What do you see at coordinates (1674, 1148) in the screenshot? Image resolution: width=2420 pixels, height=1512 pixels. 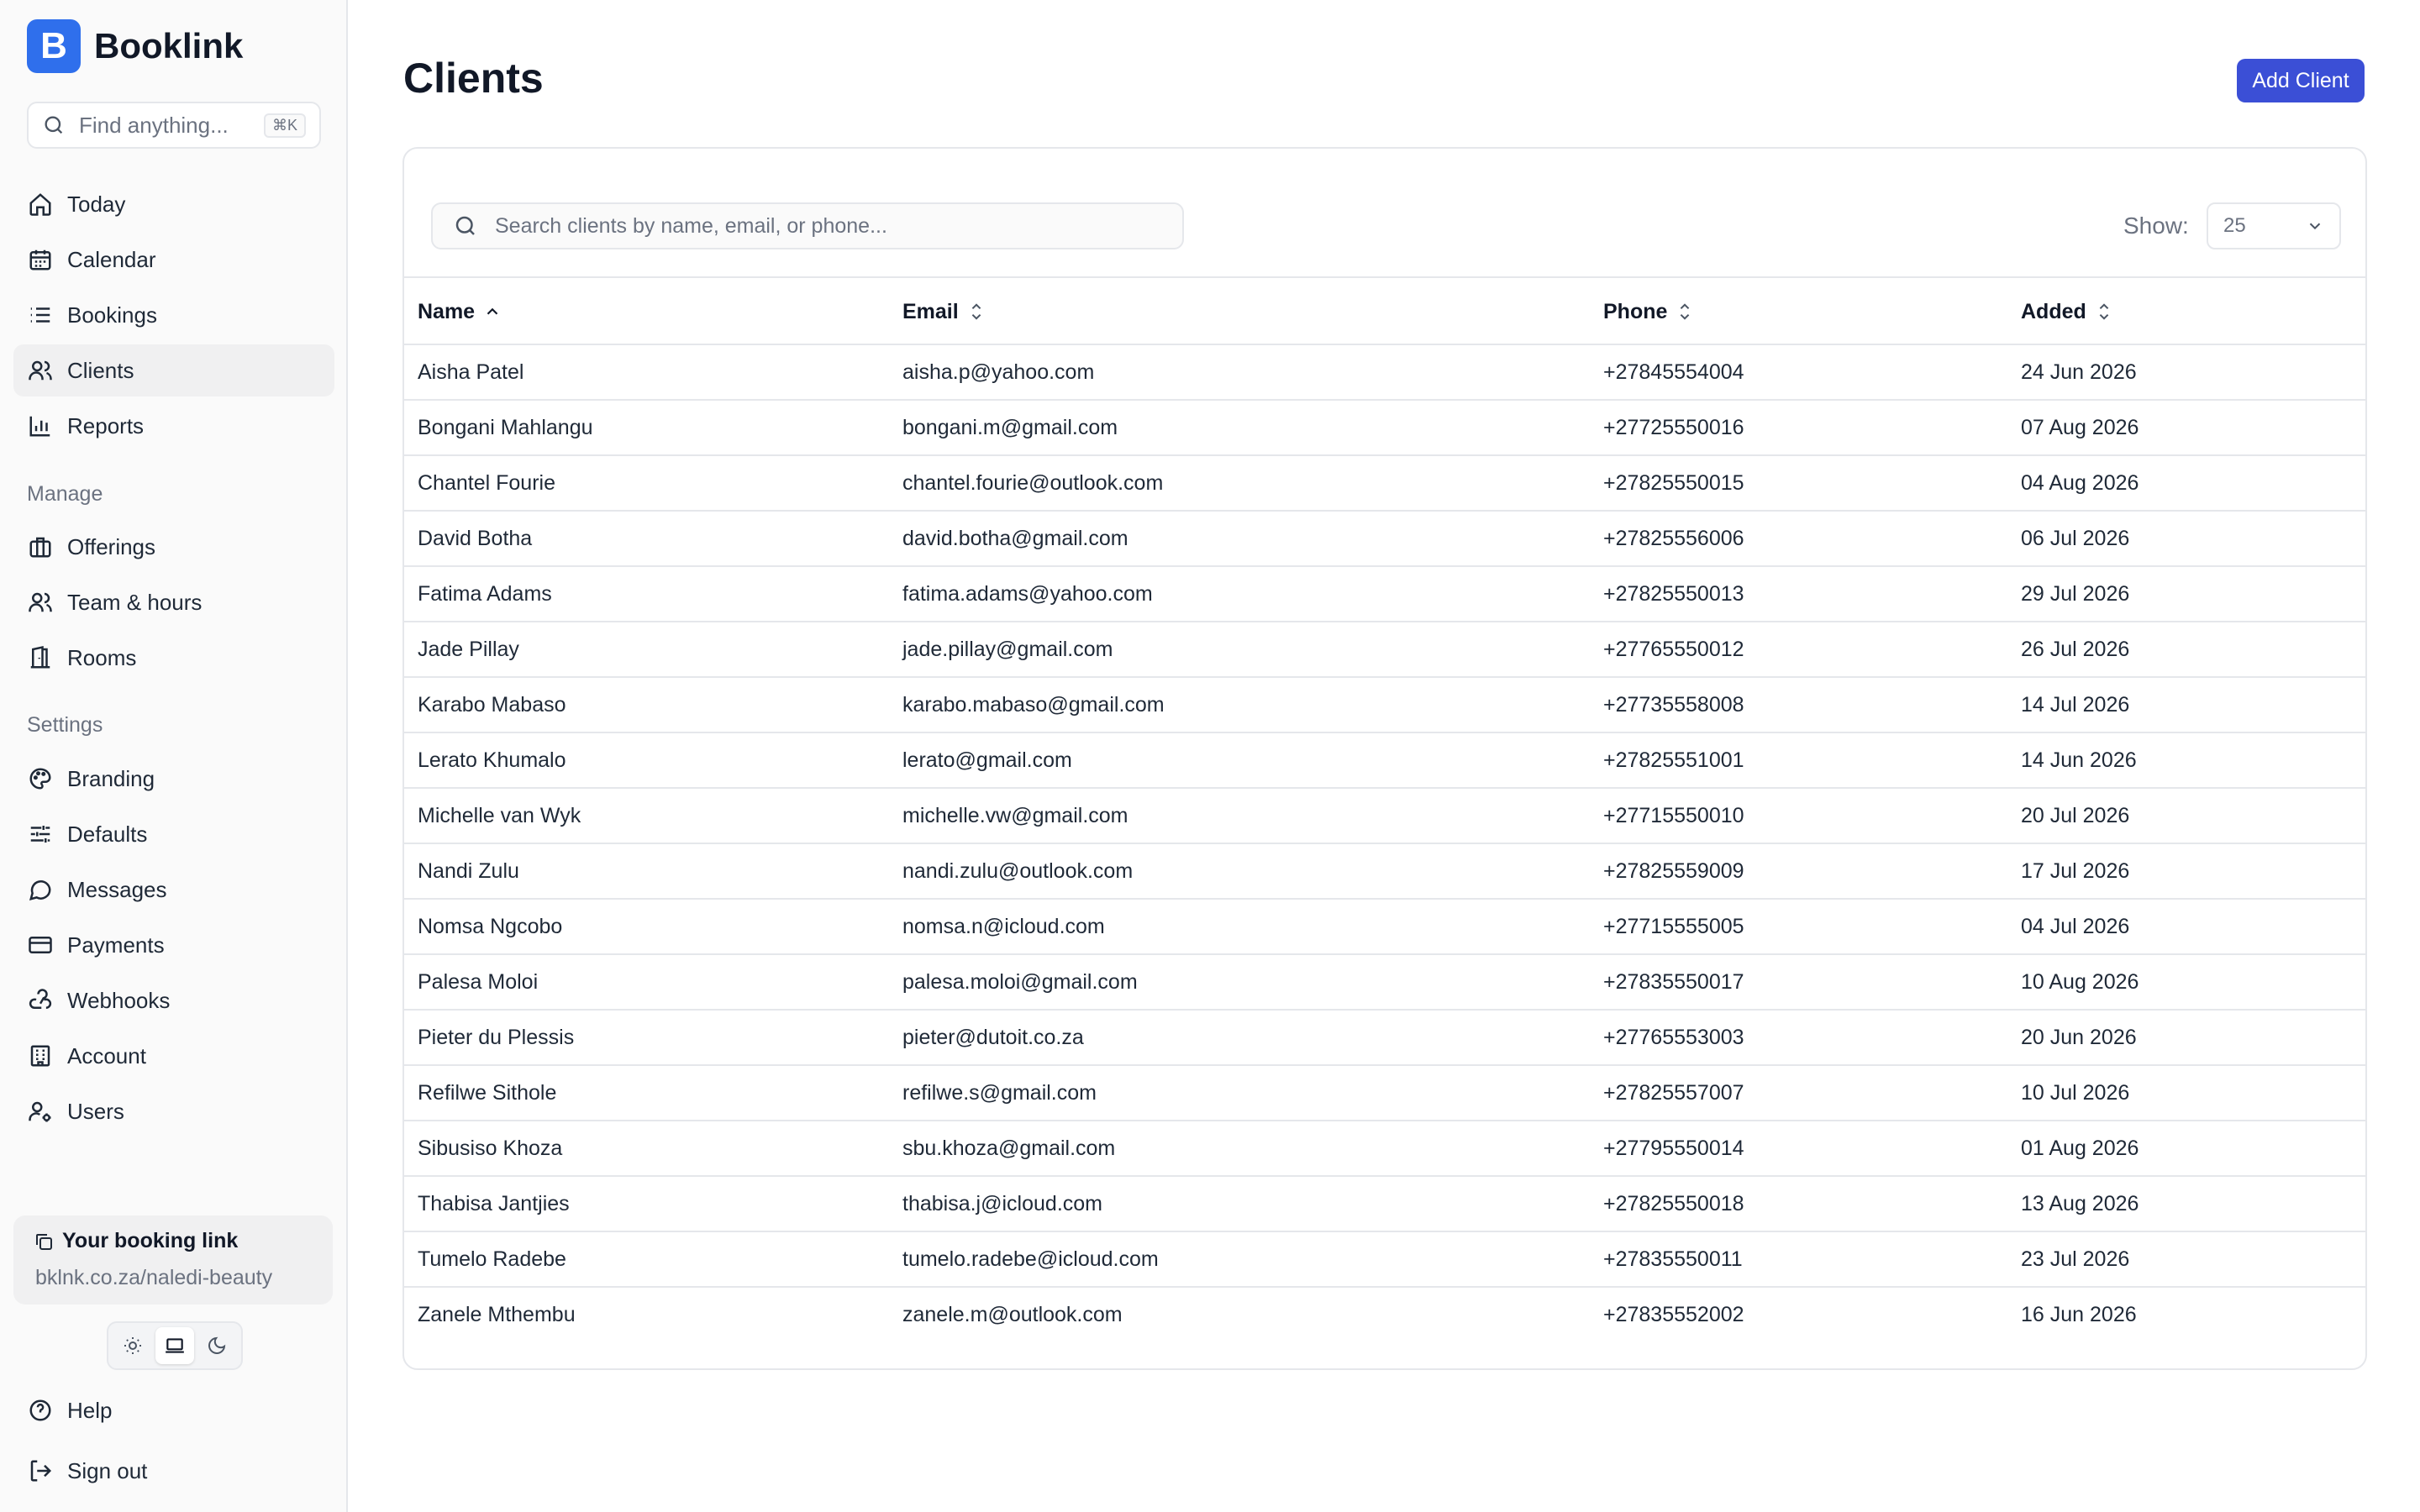 I see `client-phone: +27795550014` at bounding box center [1674, 1148].